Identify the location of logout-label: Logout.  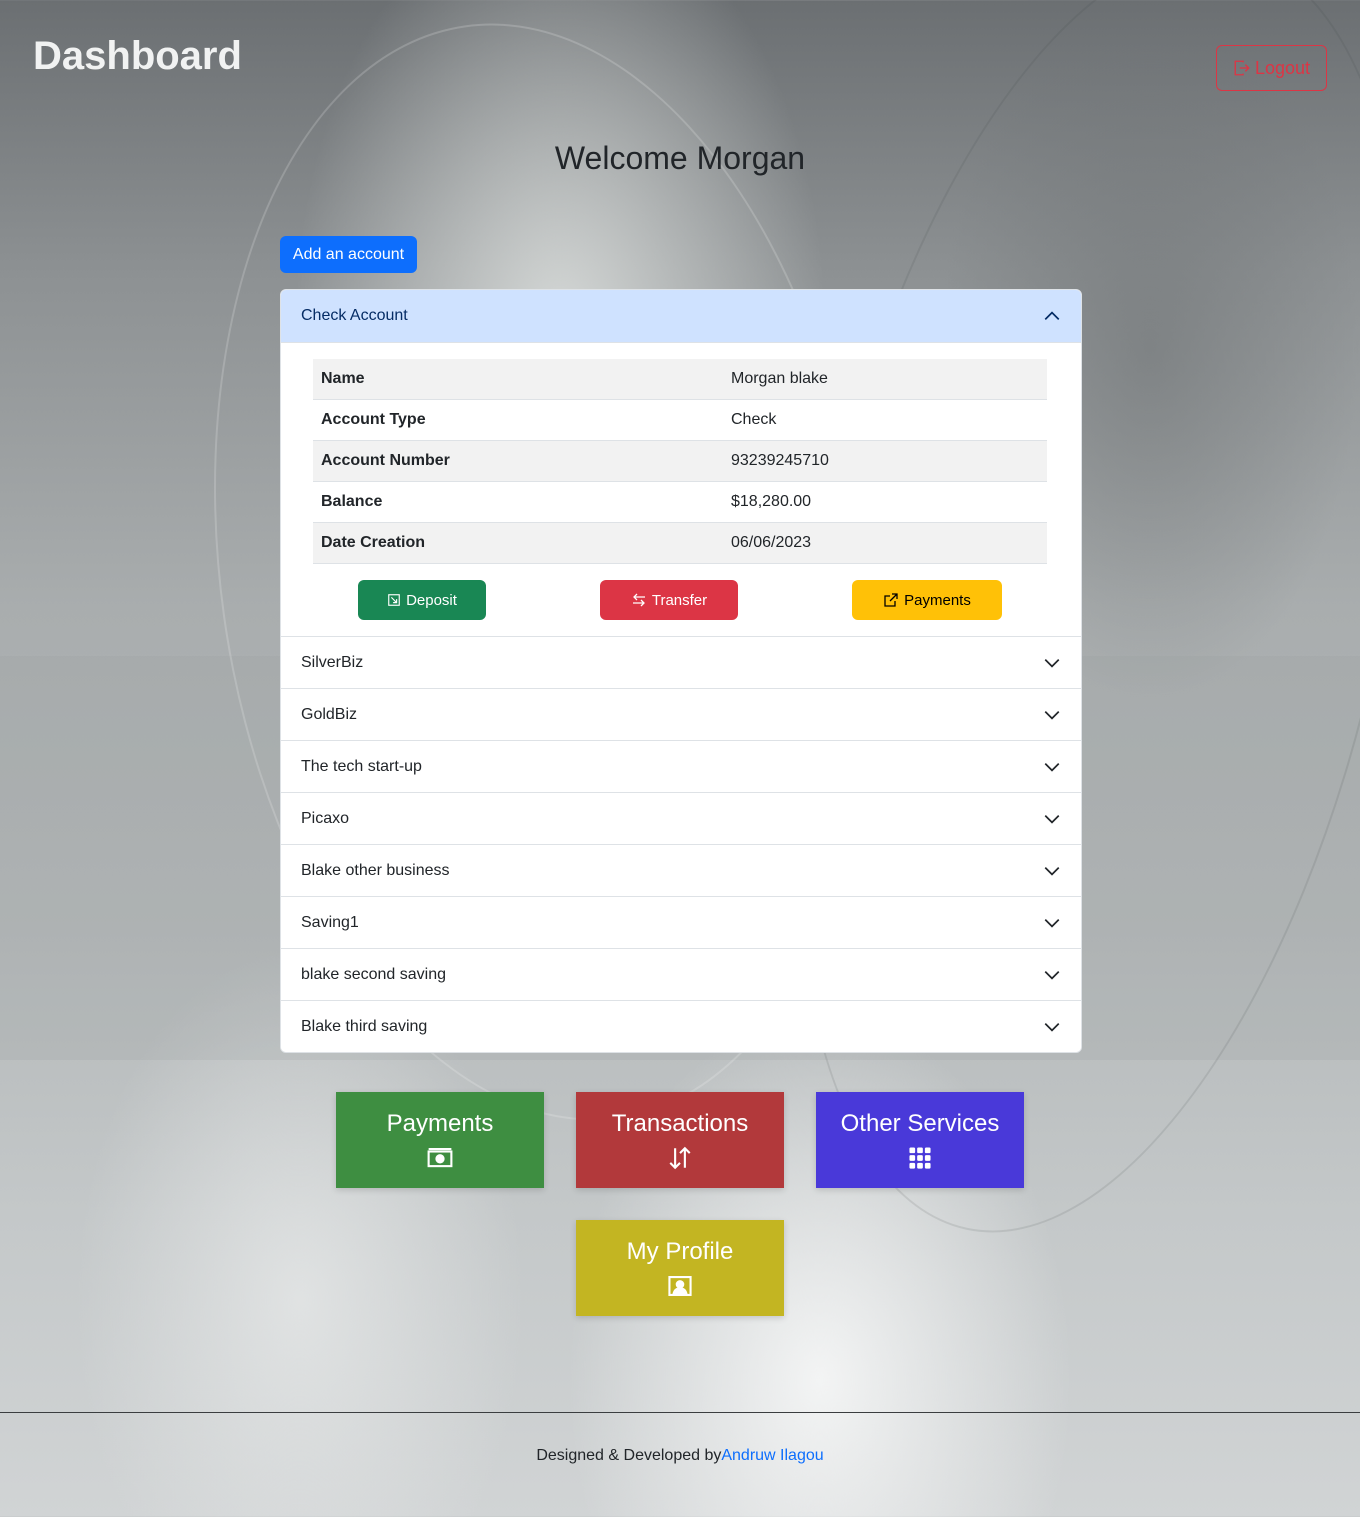
(1282, 67).